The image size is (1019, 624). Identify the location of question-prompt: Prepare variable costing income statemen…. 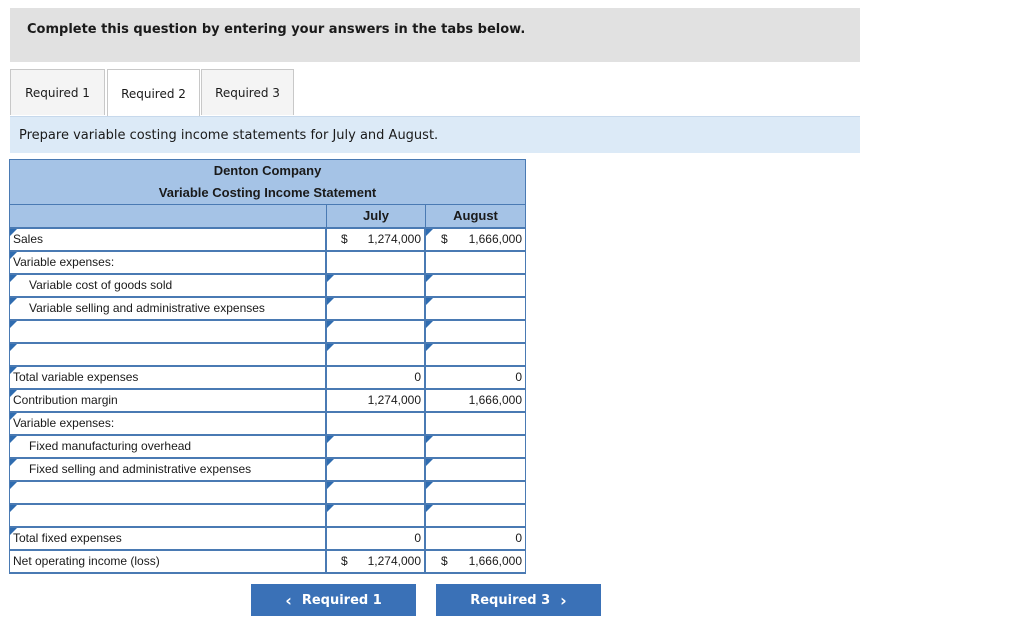
(435, 134).